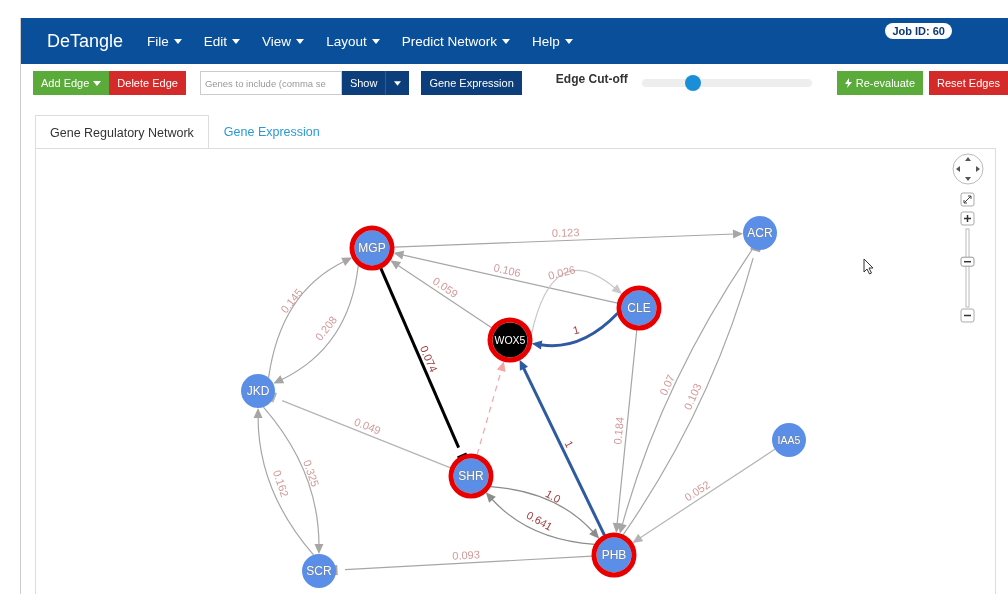  I want to click on cutoff-label: Edge Cut-off, so click(591, 79).